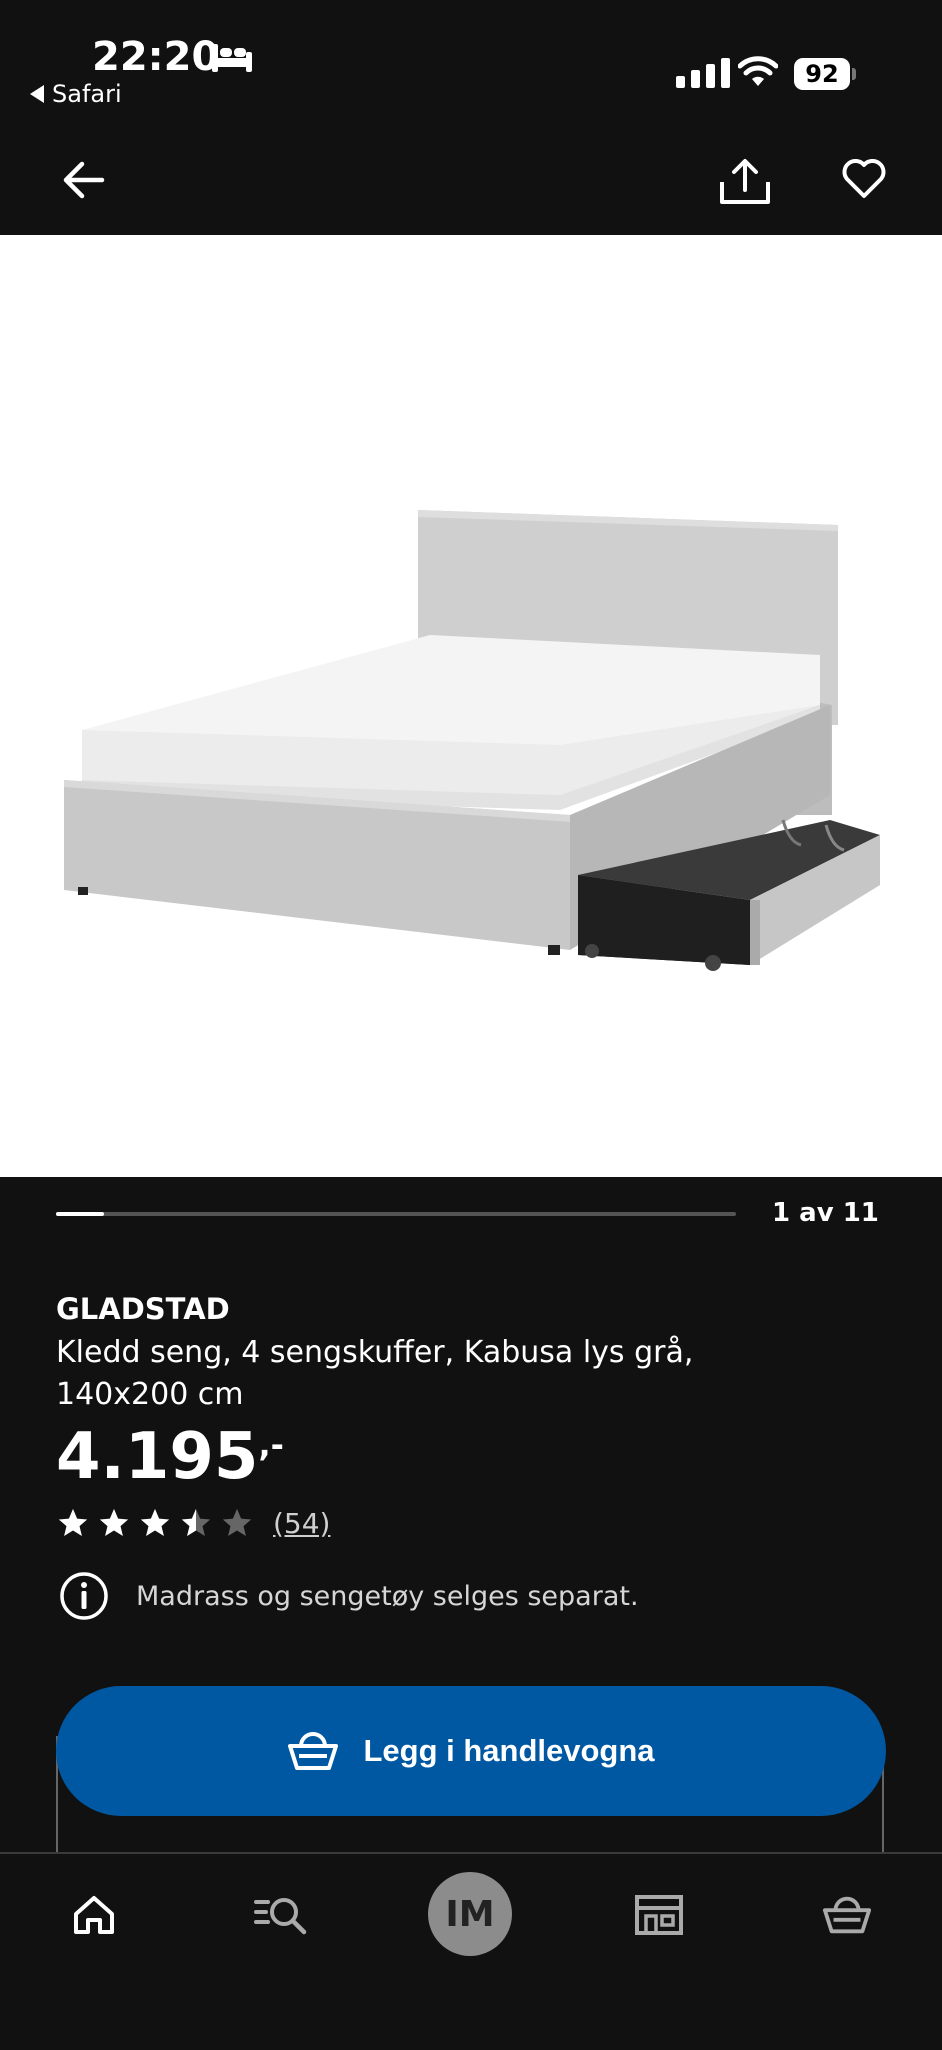 This screenshot has height=2050, width=942. Describe the element at coordinates (87, 94) in the screenshot. I see `back-app-label: Safari` at that location.